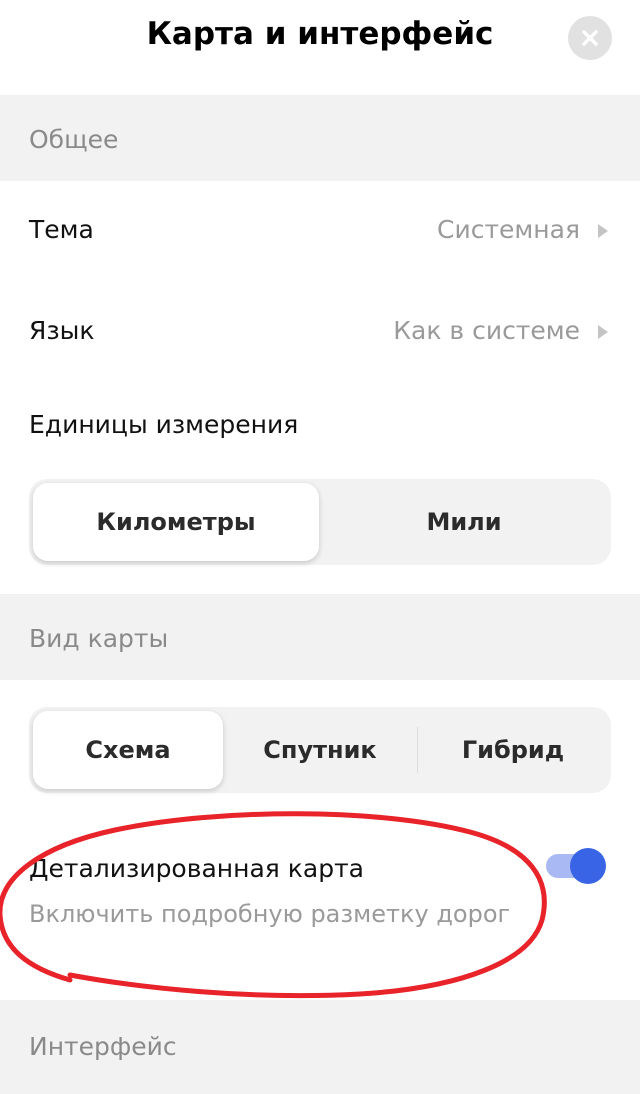 The width and height of the screenshot is (640, 1094). Describe the element at coordinates (417, 750) in the screenshot. I see `segment-divider` at that location.